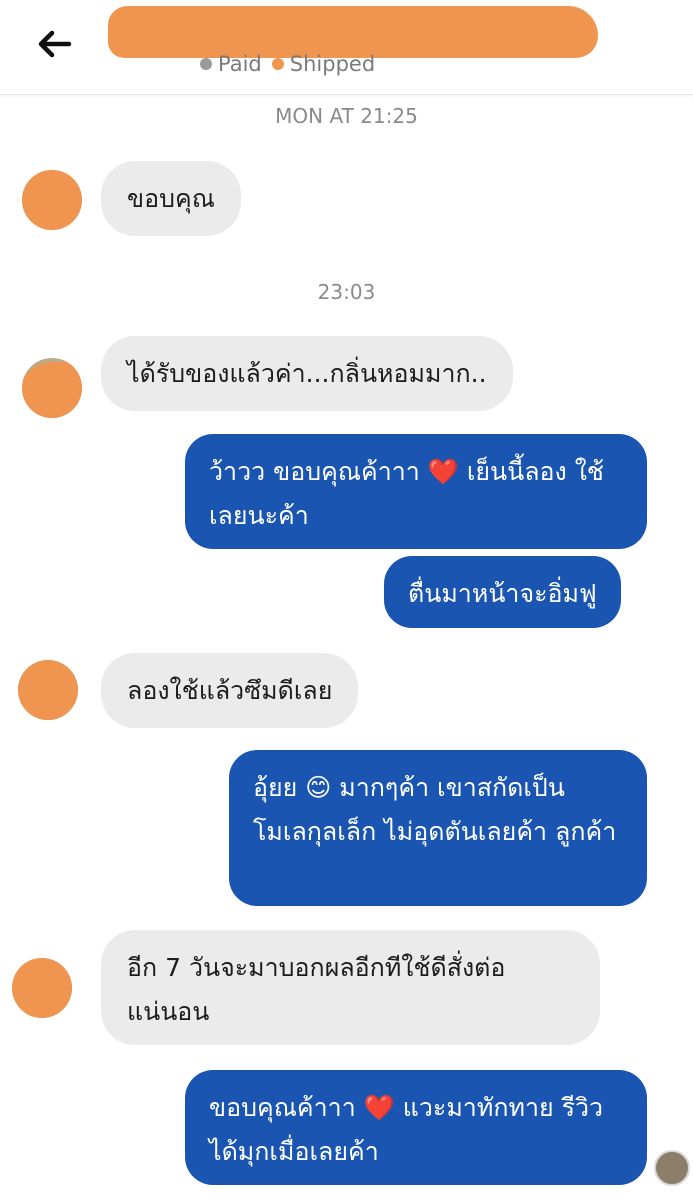 The height and width of the screenshot is (1200, 693). What do you see at coordinates (230, 690) in the screenshot?
I see `message-incoming: ลองใช้แล้วซึมดีเลย` at bounding box center [230, 690].